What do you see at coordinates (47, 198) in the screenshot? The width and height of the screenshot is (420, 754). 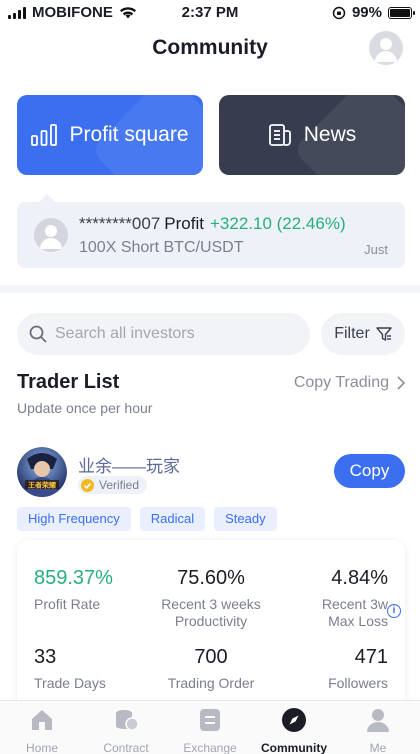 I see `ticker-notch` at bounding box center [47, 198].